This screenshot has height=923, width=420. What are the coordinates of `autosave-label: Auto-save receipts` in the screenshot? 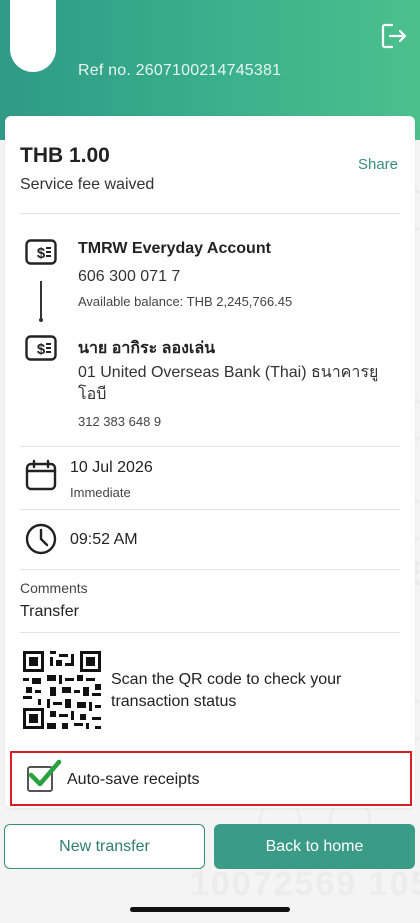 It's located at (133, 779).